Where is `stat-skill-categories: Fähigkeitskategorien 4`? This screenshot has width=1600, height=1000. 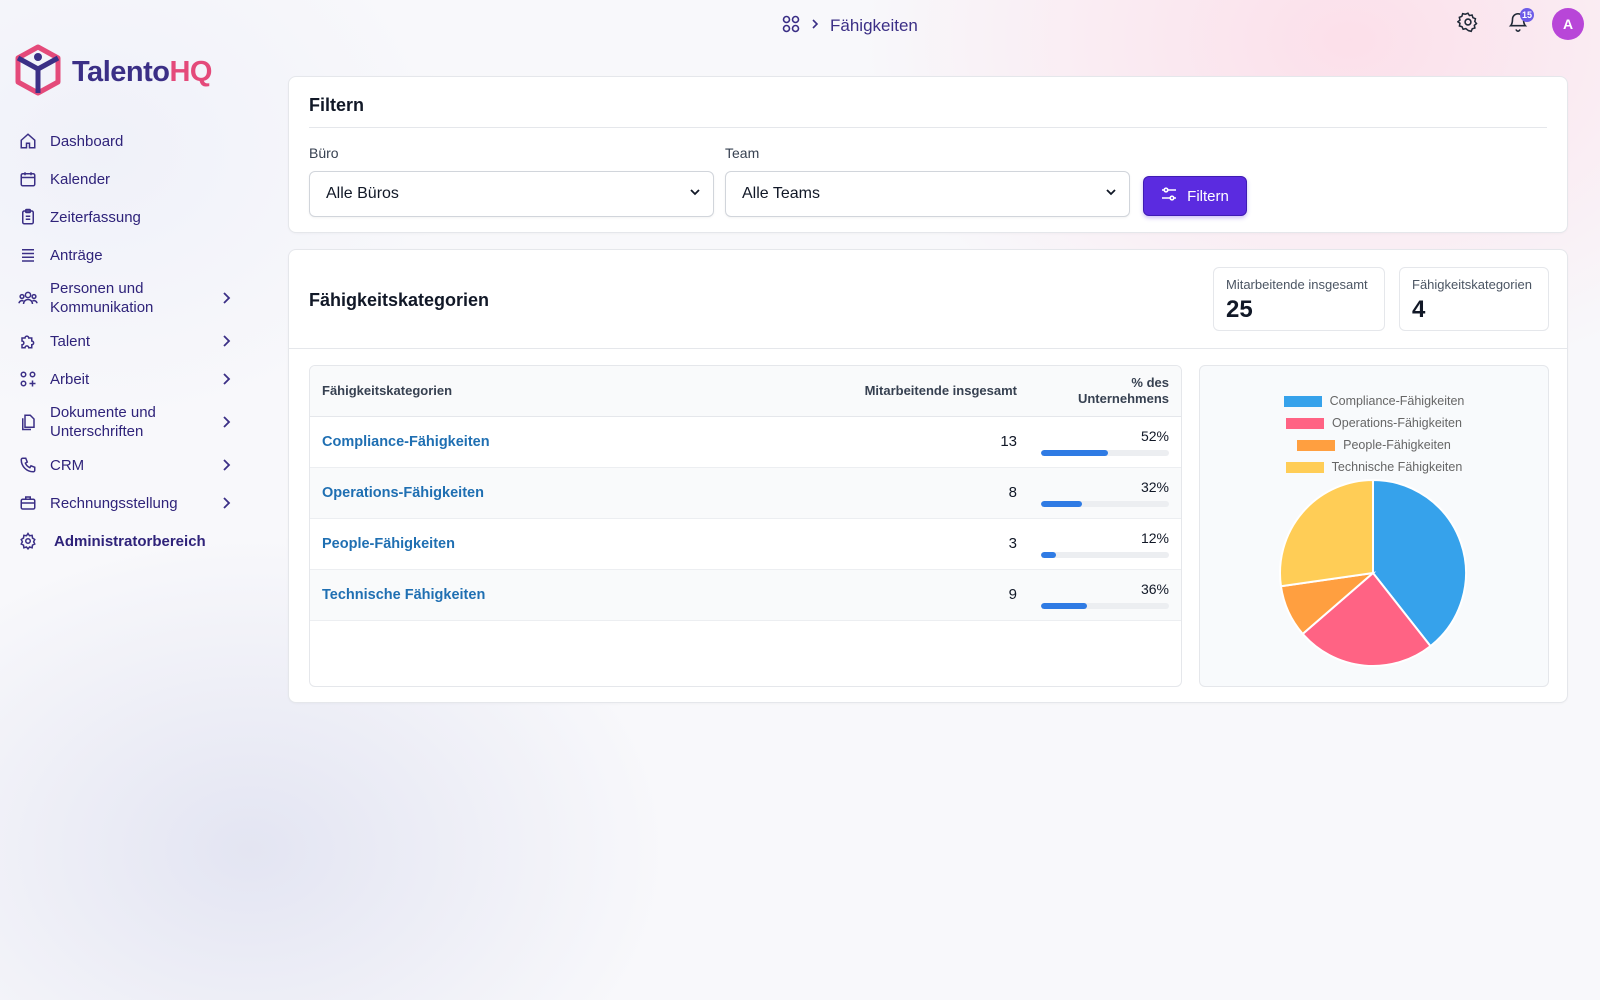
stat-skill-categories: Fähigkeitskategorien 4 is located at coordinates (1474, 299).